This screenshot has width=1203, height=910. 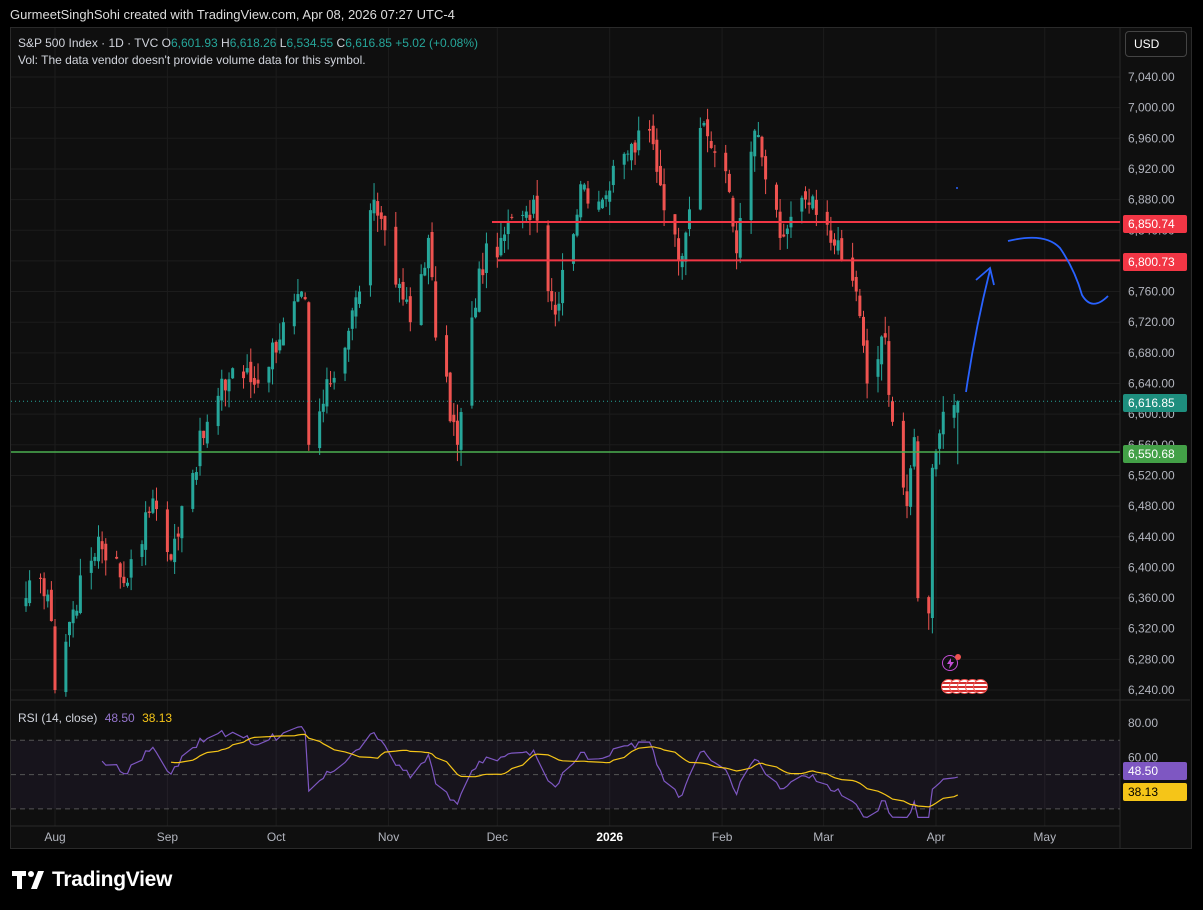 I want to click on time-tick-label: Nov, so click(x=388, y=837).